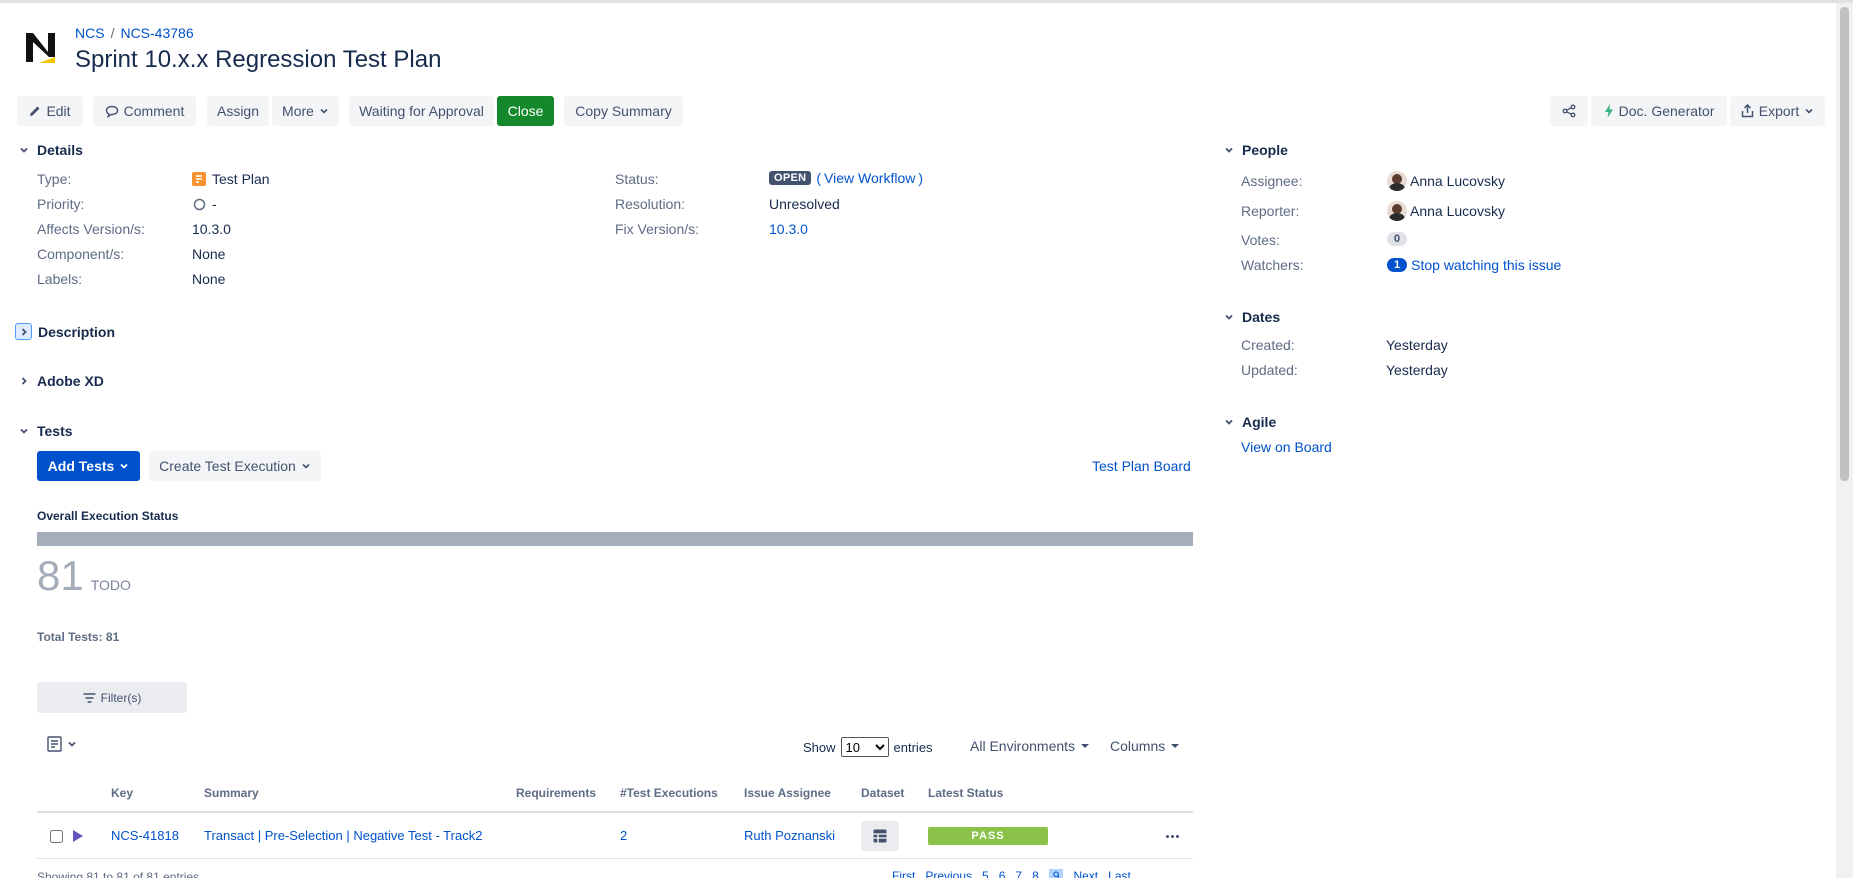 The image size is (1853, 878). I want to click on status-label: Status:, so click(637, 179).